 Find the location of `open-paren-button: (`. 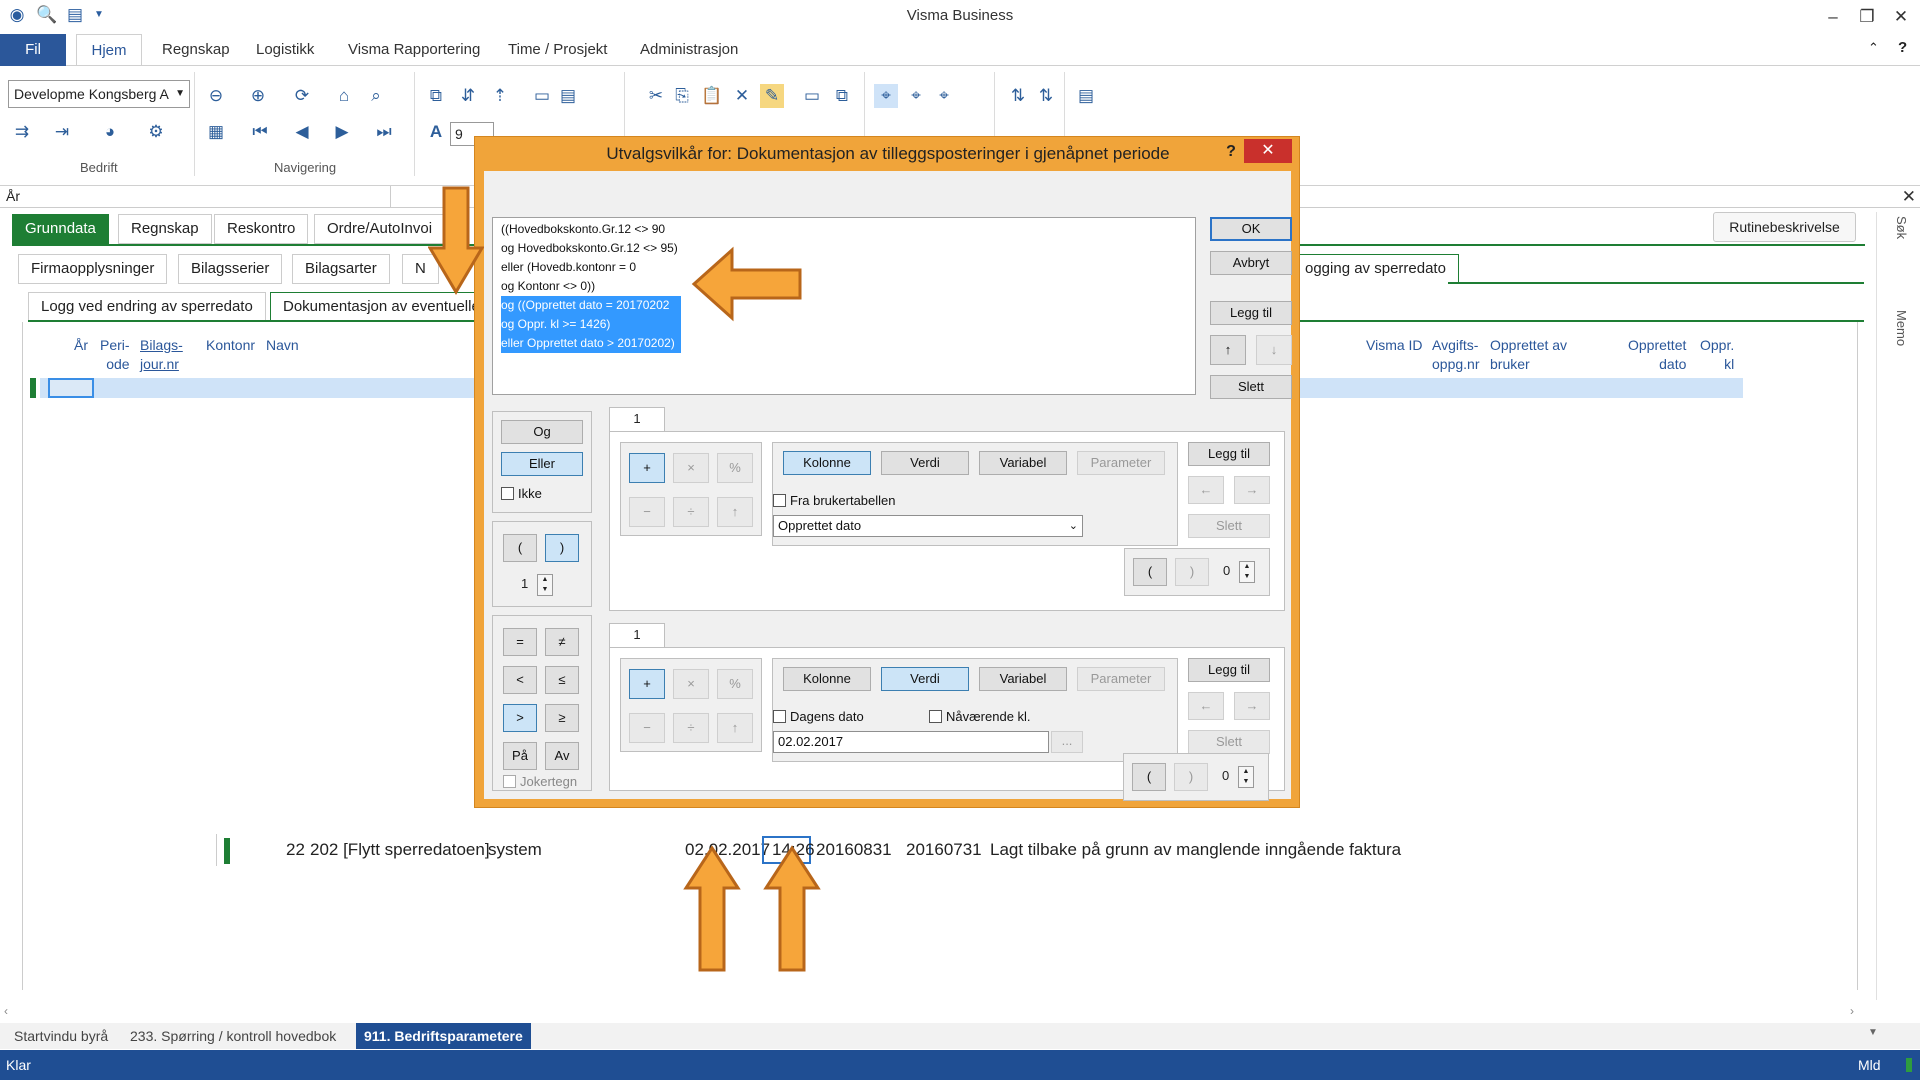

open-paren-button: ( is located at coordinates (520, 548).